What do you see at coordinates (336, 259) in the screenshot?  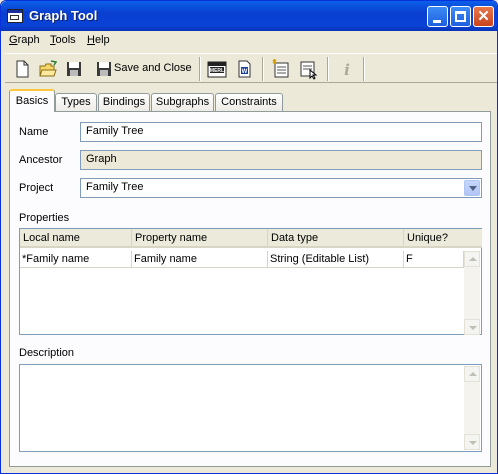 I see `table-cell: String (Editable List)` at bounding box center [336, 259].